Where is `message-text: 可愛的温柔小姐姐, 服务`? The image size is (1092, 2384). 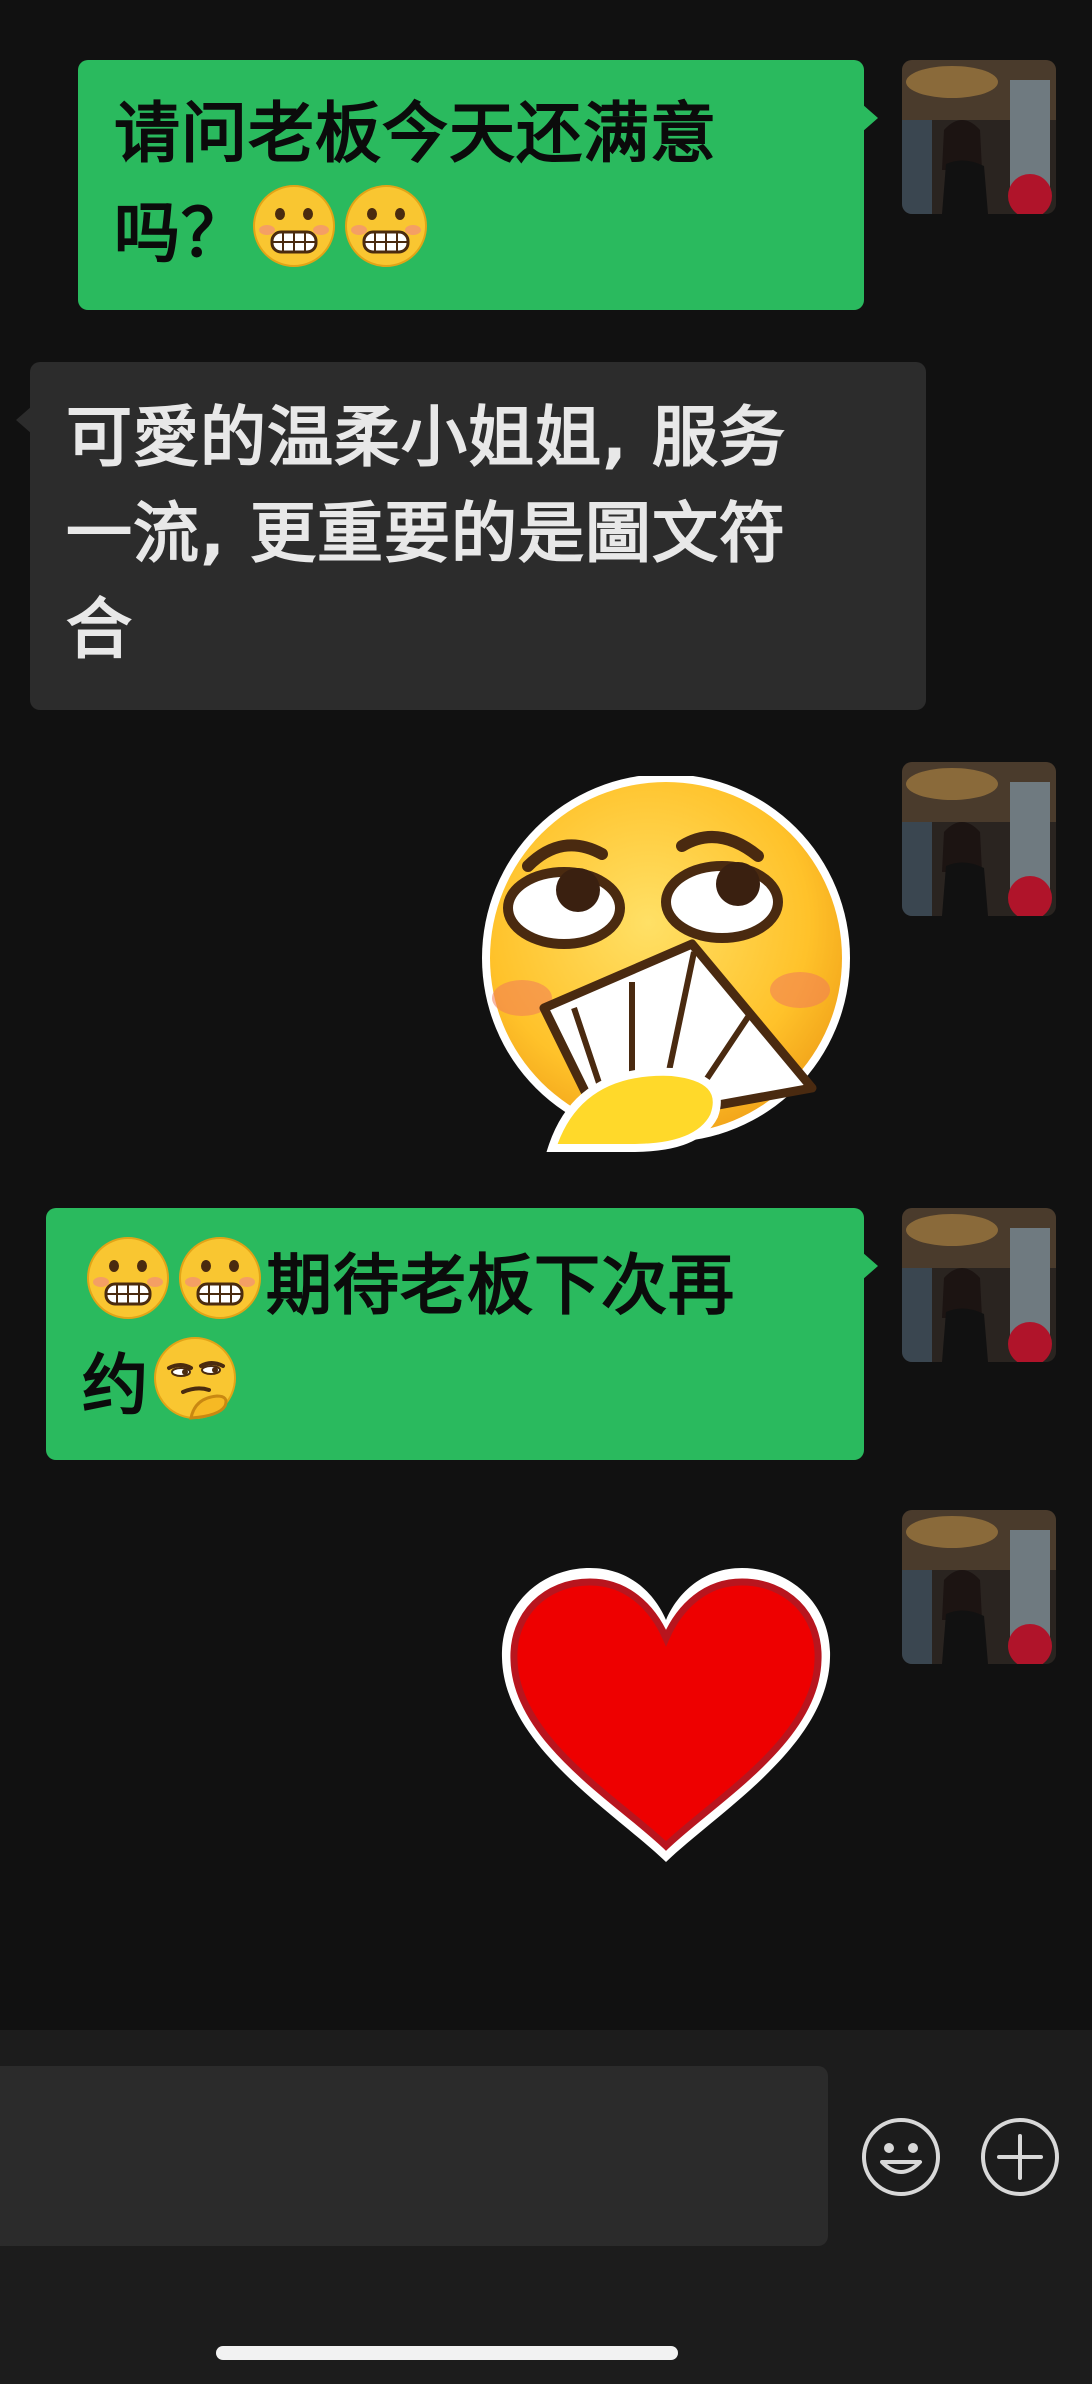
message-text: 可愛的温柔小姐姐, 服务 is located at coordinates (426, 437).